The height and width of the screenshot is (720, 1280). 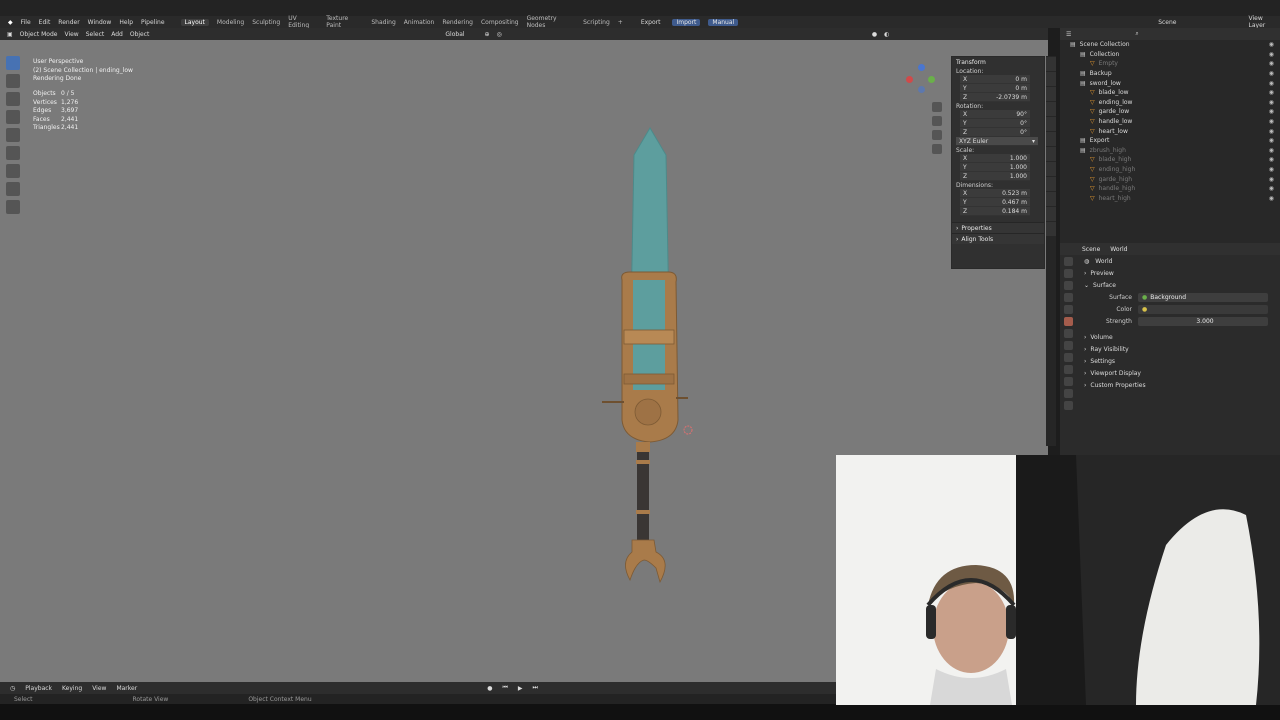 What do you see at coordinates (1167, 22) in the screenshot?
I see `scene-selector: Scene` at bounding box center [1167, 22].